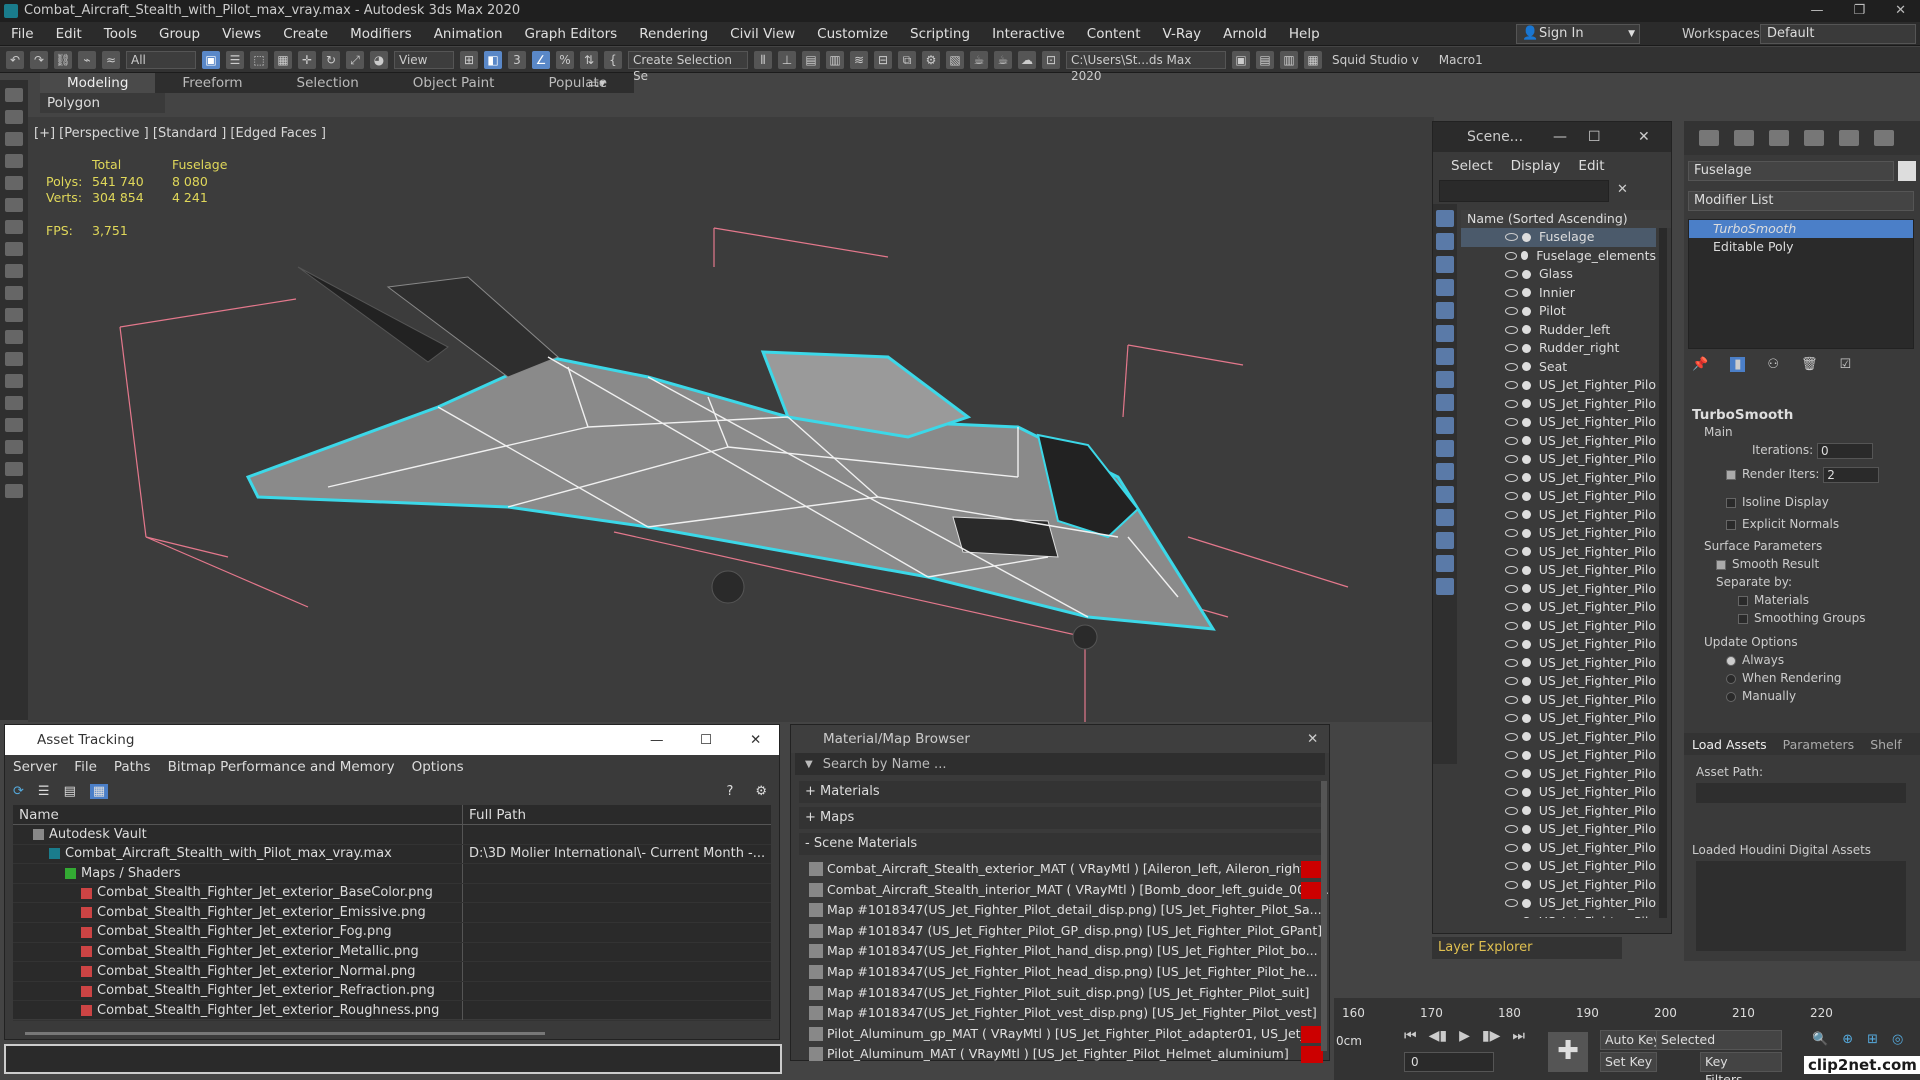  What do you see at coordinates (1445, 494) in the screenshot?
I see `filter-all-icon` at bounding box center [1445, 494].